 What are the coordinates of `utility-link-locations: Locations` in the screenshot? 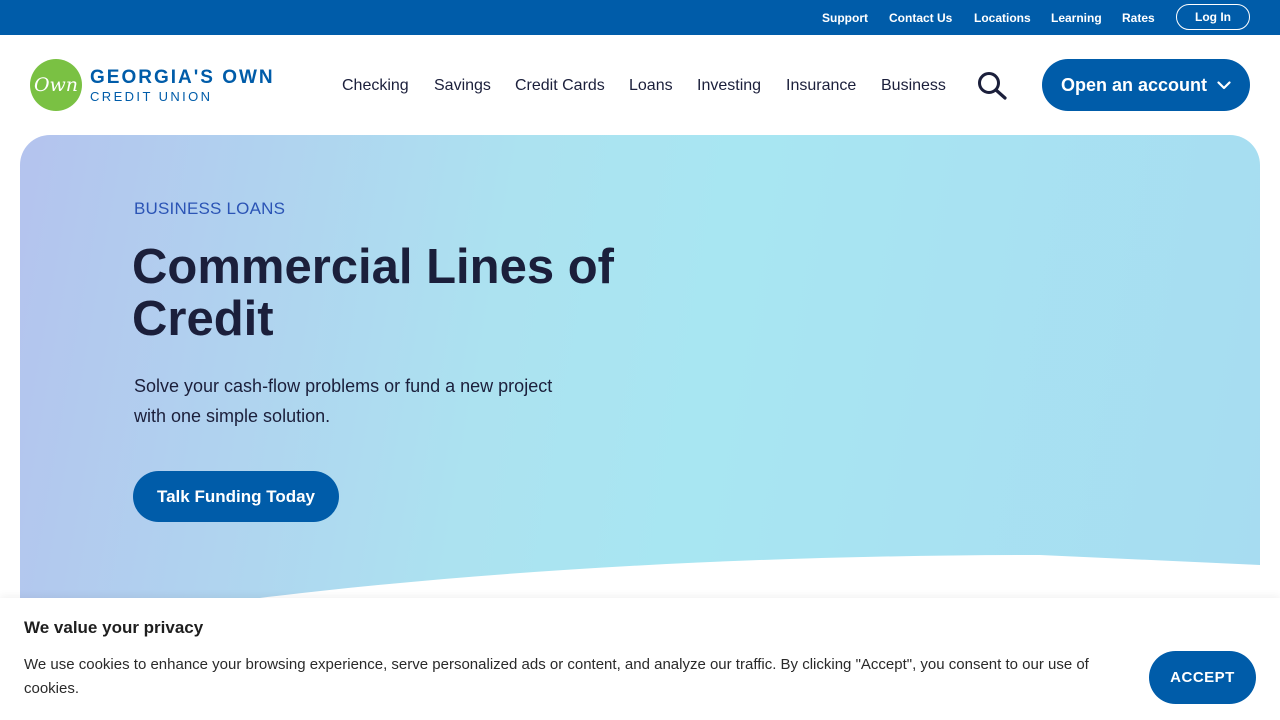 It's located at (1002, 18).